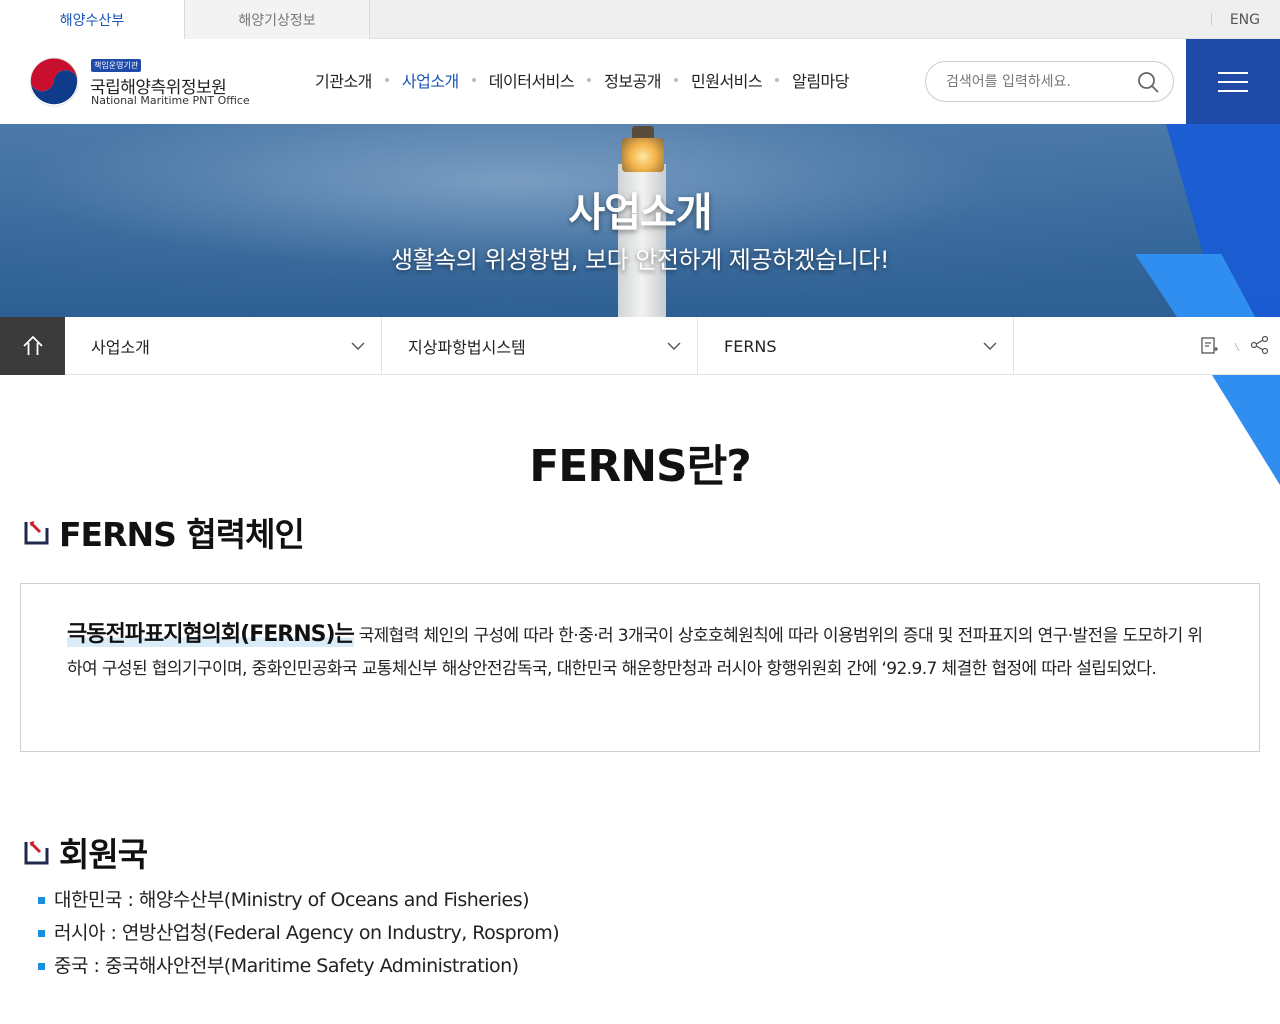 The height and width of the screenshot is (1024, 1280). I want to click on nav-notice: 알림마당, so click(820, 80).